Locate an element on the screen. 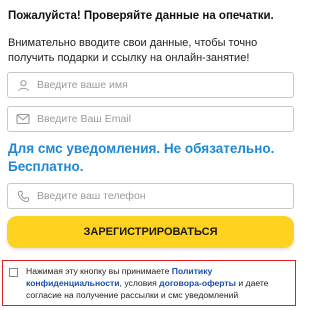 This screenshot has width=320, height=310. envelope-icon is located at coordinates (23, 119).